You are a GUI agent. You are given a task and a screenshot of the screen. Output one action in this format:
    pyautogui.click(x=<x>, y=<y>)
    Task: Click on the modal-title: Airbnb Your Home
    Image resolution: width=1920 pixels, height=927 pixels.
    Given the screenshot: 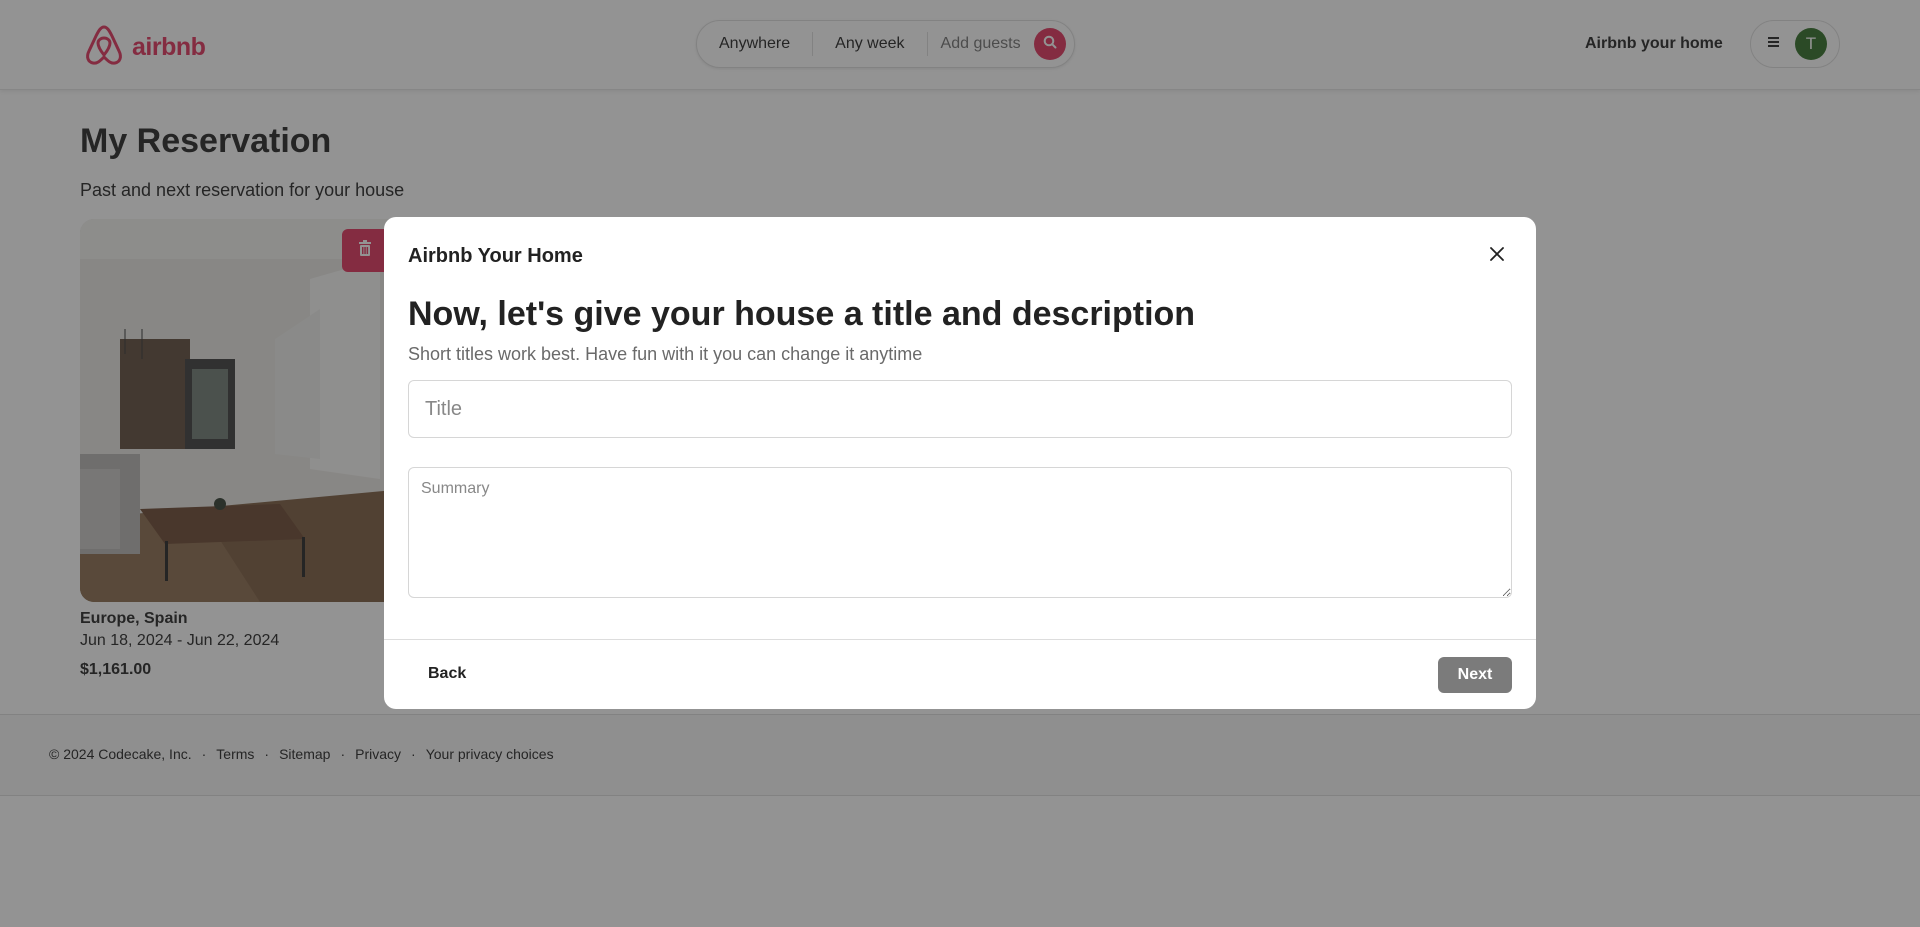 What is the action you would take?
    pyautogui.click(x=495, y=256)
    